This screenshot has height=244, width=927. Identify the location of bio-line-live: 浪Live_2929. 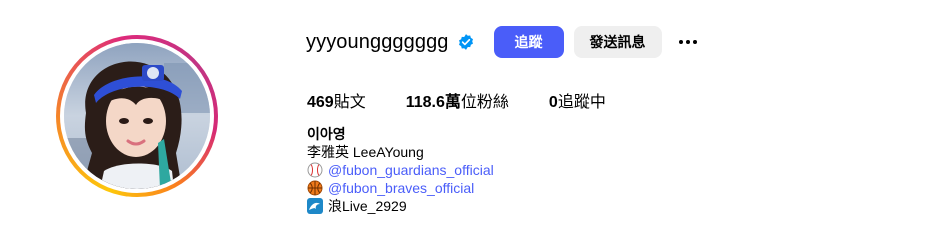
(400, 206).